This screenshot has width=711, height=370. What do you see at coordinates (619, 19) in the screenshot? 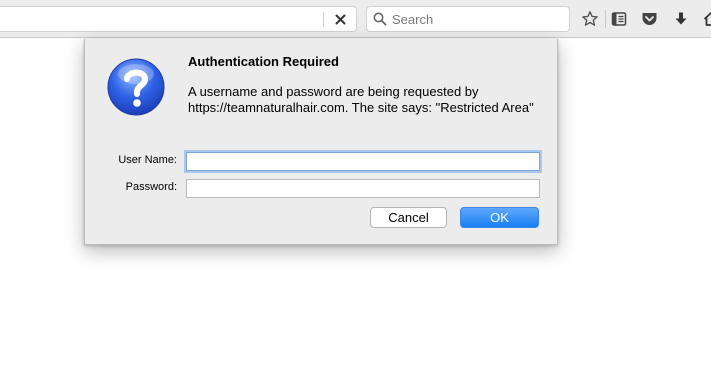
I see `reading-list-icon` at bounding box center [619, 19].